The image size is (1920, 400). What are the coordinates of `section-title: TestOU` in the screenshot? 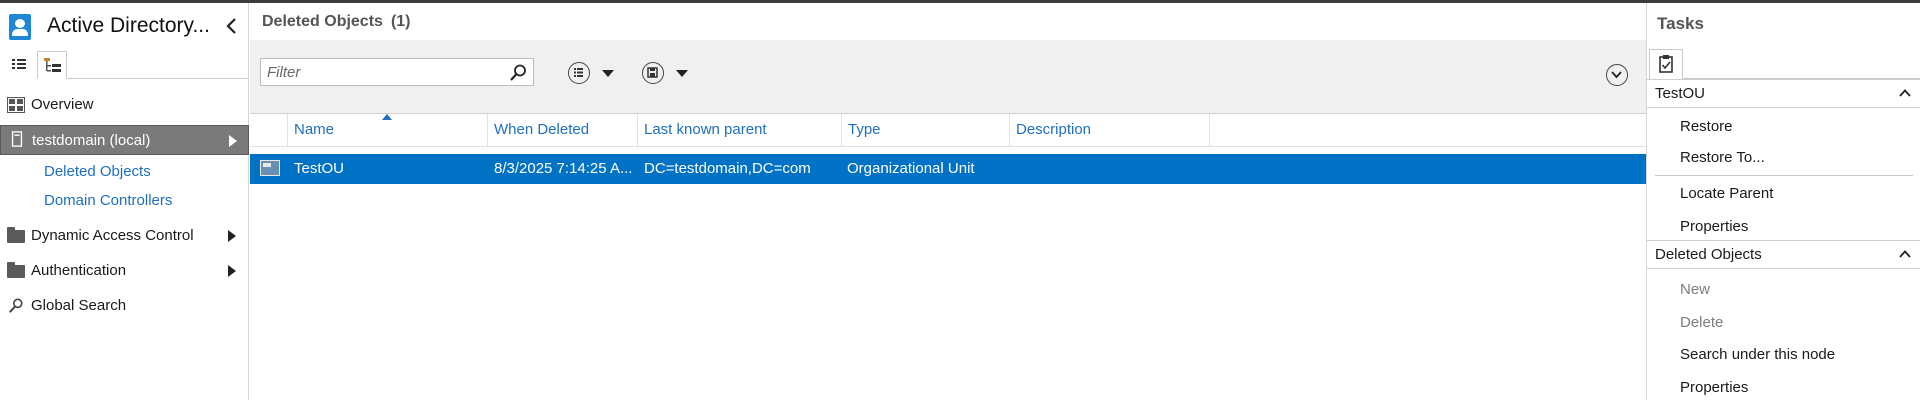 It's located at (1680, 93).